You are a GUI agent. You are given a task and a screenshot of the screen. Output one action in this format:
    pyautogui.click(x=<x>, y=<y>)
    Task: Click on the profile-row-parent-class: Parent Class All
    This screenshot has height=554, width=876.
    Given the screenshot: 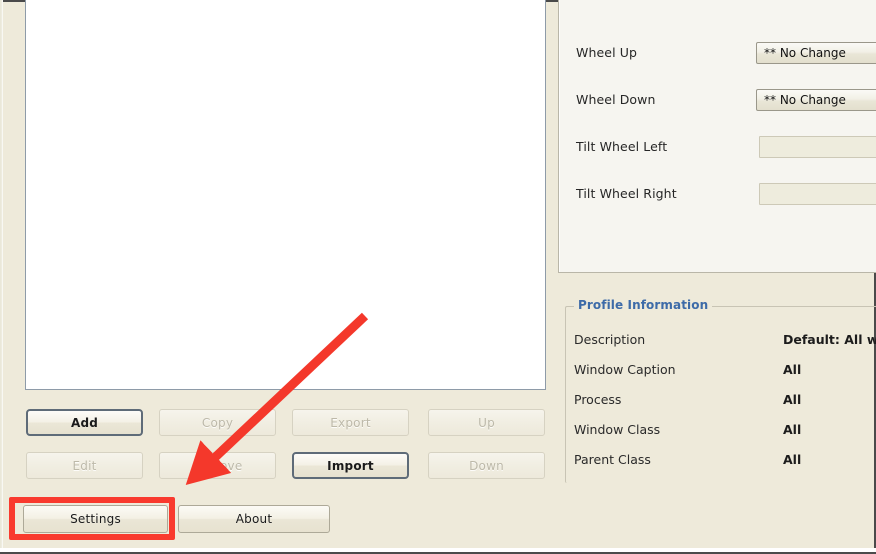 What is the action you would take?
    pyautogui.click(x=720, y=467)
    